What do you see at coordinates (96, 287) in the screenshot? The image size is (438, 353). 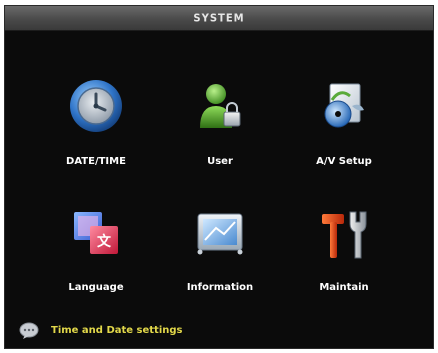 I see `menu-item-label: Language` at bounding box center [96, 287].